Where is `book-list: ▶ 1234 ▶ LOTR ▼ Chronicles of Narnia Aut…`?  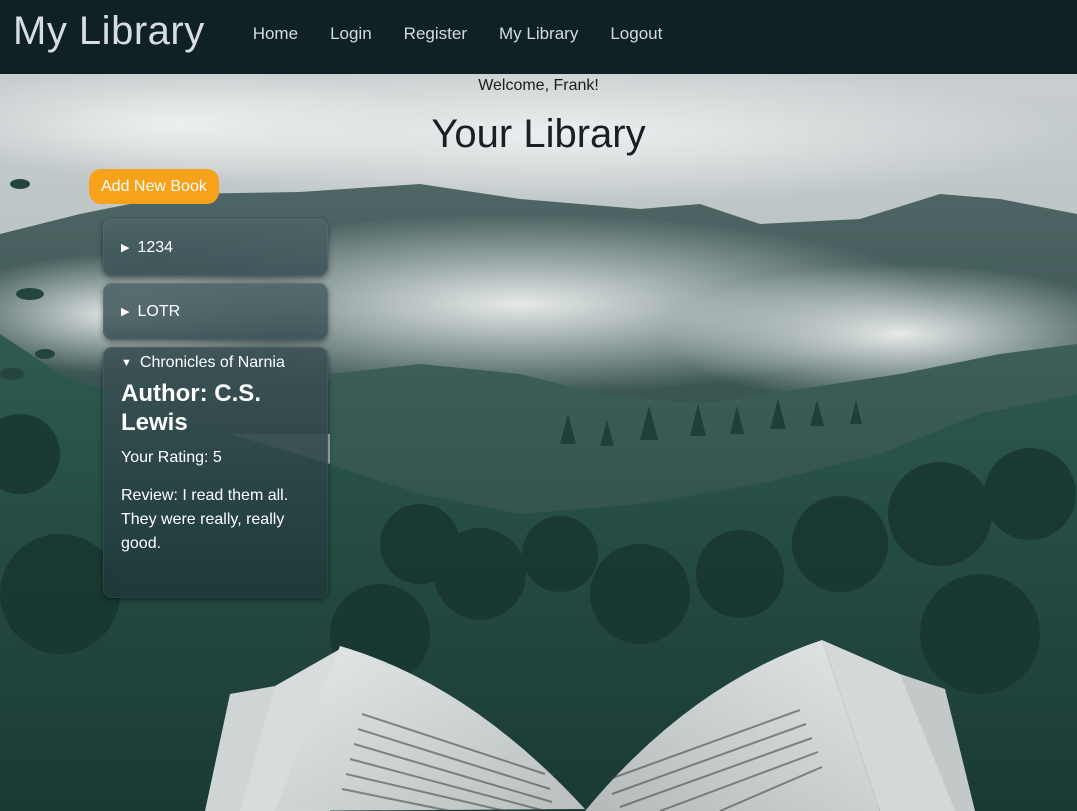
book-list: ▶ 1234 ▶ LOTR ▼ Chronicles of Narnia Aut… is located at coordinates (215, 412).